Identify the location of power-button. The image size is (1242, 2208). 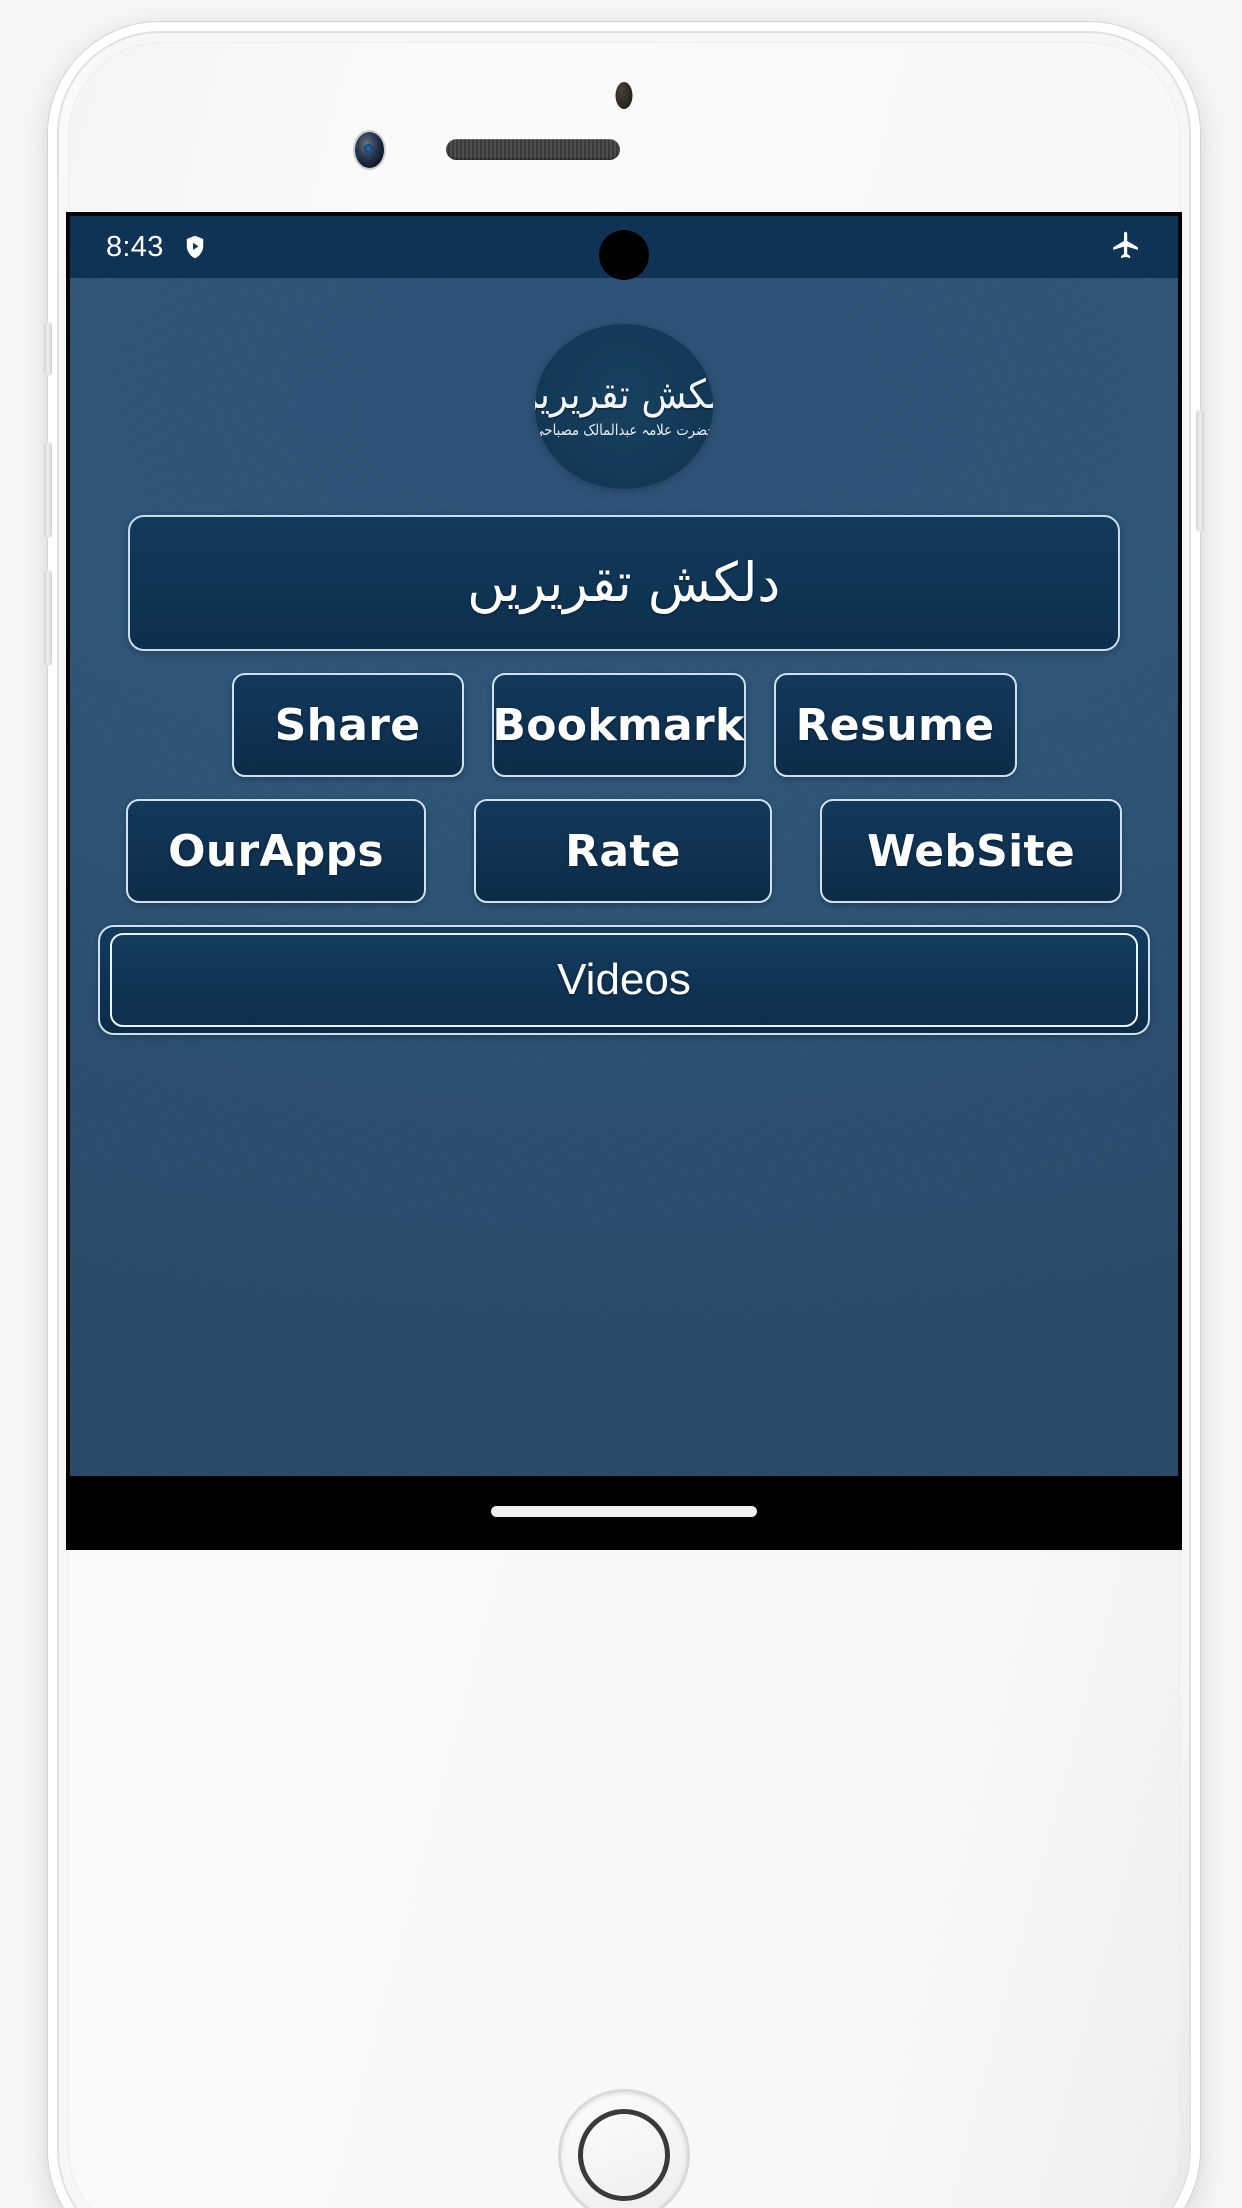
(1200, 471).